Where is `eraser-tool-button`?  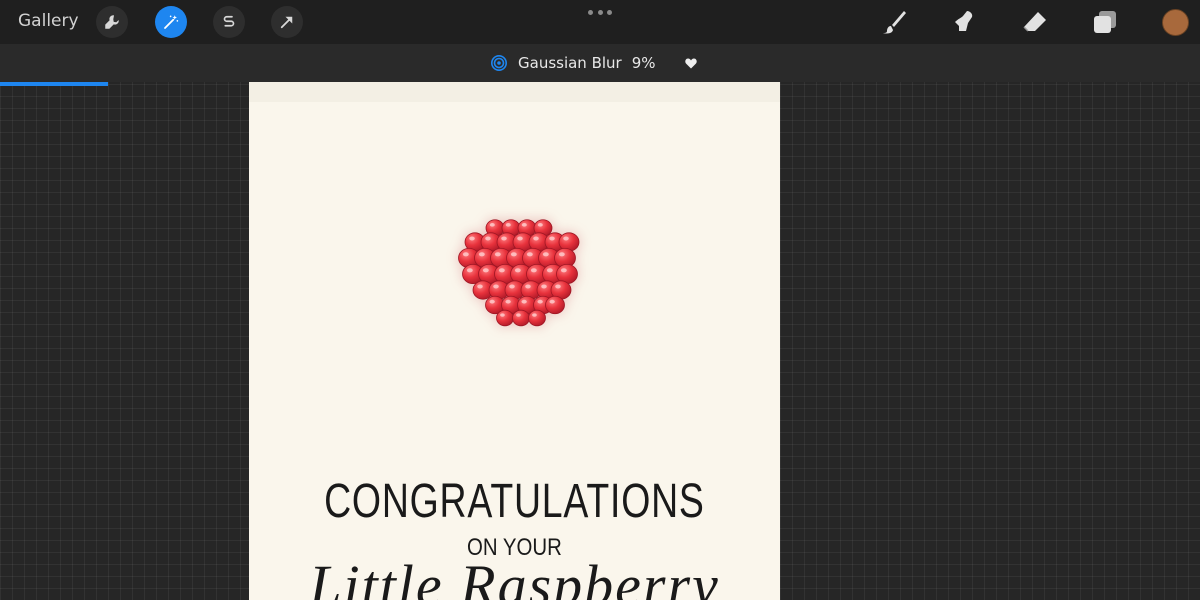 eraser-tool-button is located at coordinates (1035, 22).